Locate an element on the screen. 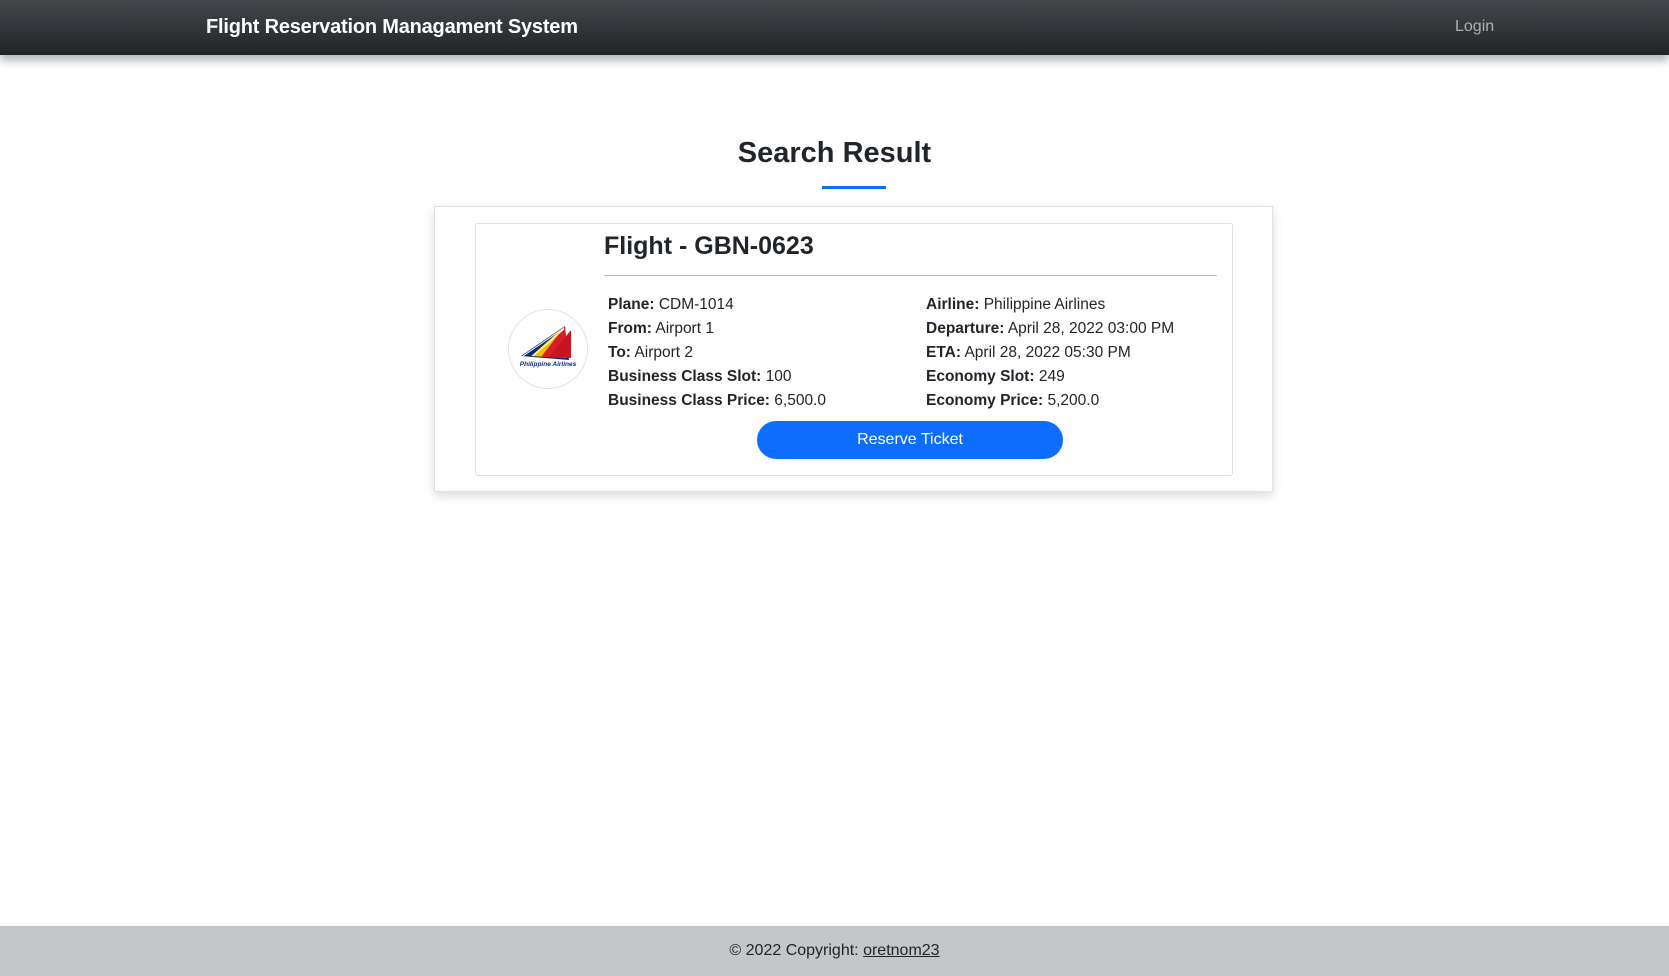 The height and width of the screenshot is (976, 1669). detail-to: To: Airport 2 is located at coordinates (758, 353).